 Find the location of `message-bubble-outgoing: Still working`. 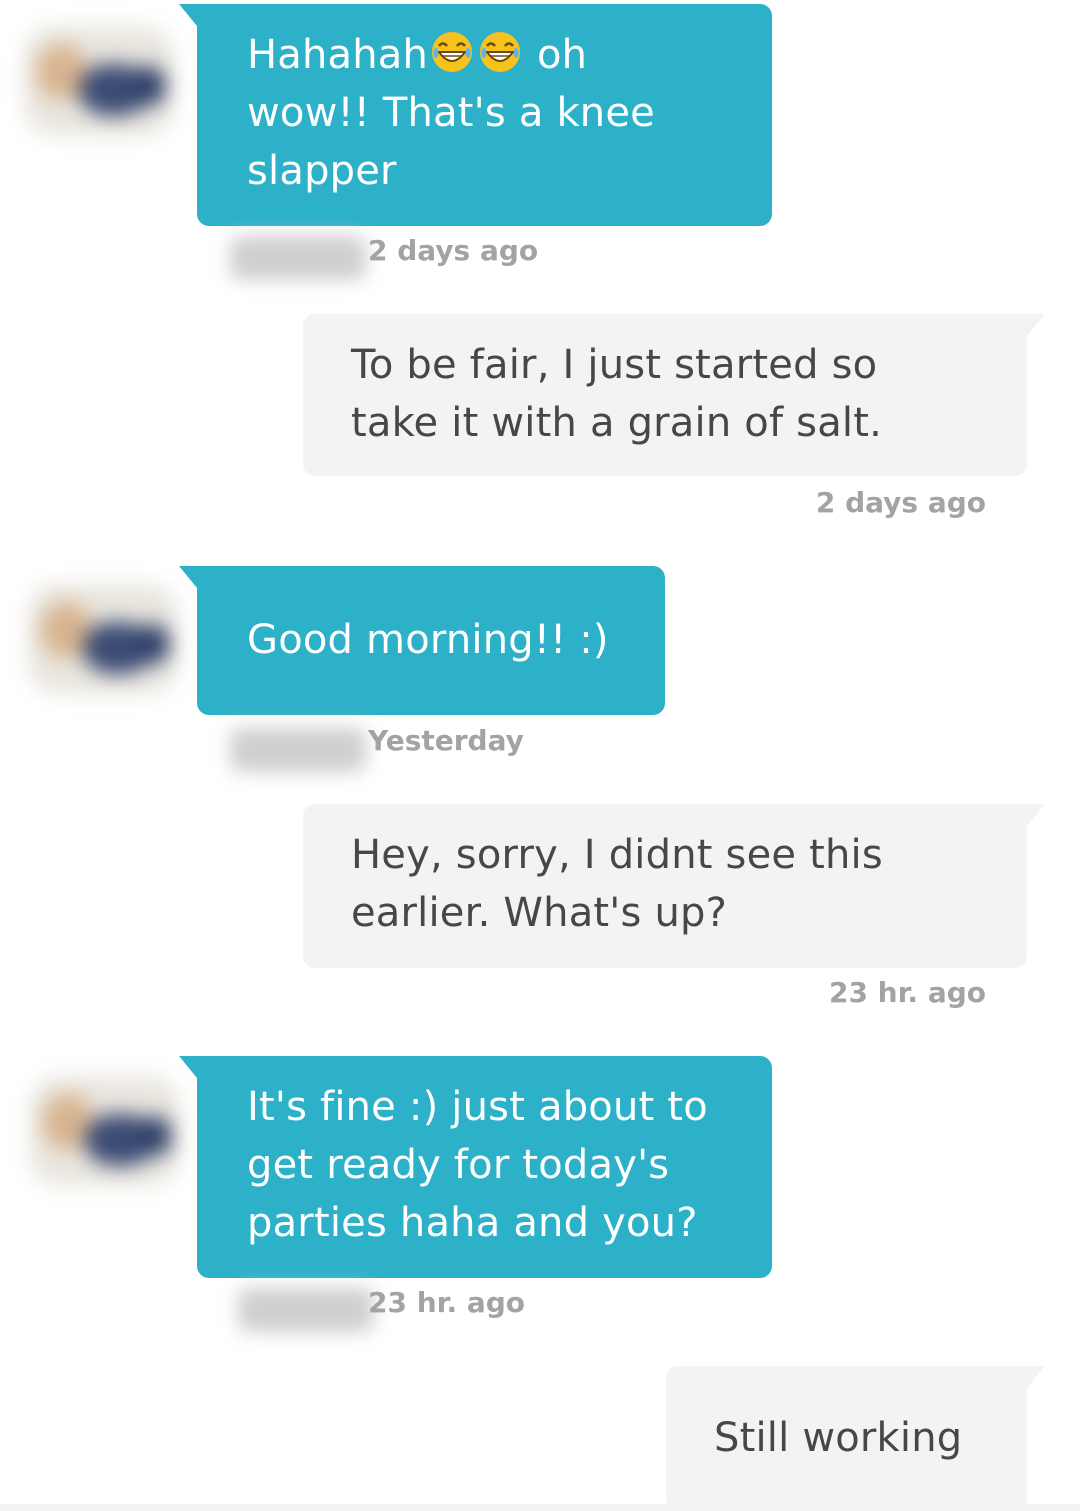

message-bubble-outgoing: Still working is located at coordinates (855, 1438).